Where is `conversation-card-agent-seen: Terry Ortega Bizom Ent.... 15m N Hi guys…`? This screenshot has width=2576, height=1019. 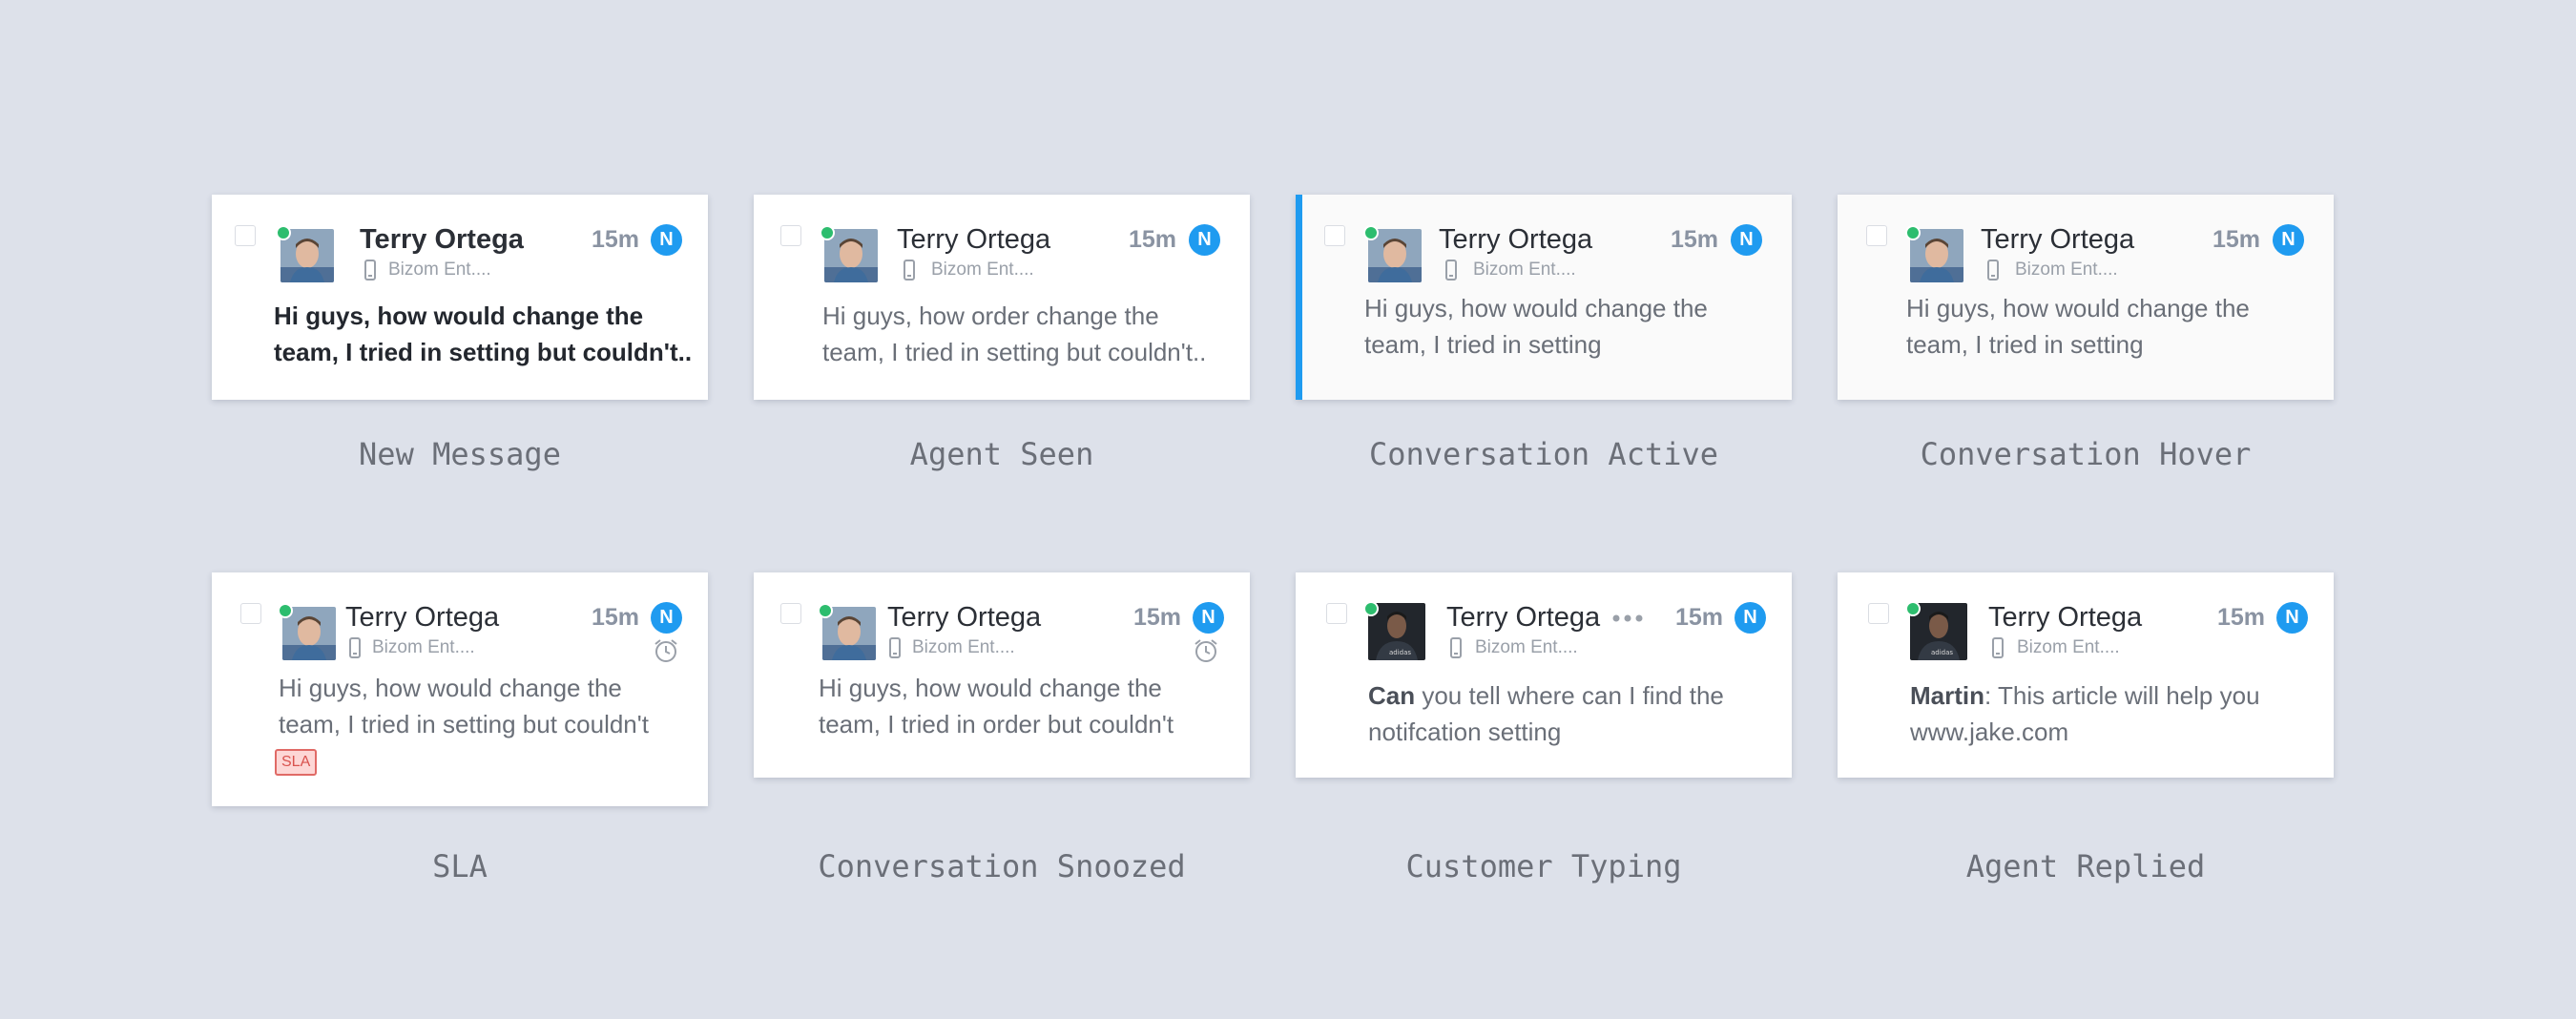 conversation-card-agent-seen: Terry Ortega Bizom Ent.... 15m N Hi guys… is located at coordinates (1002, 297).